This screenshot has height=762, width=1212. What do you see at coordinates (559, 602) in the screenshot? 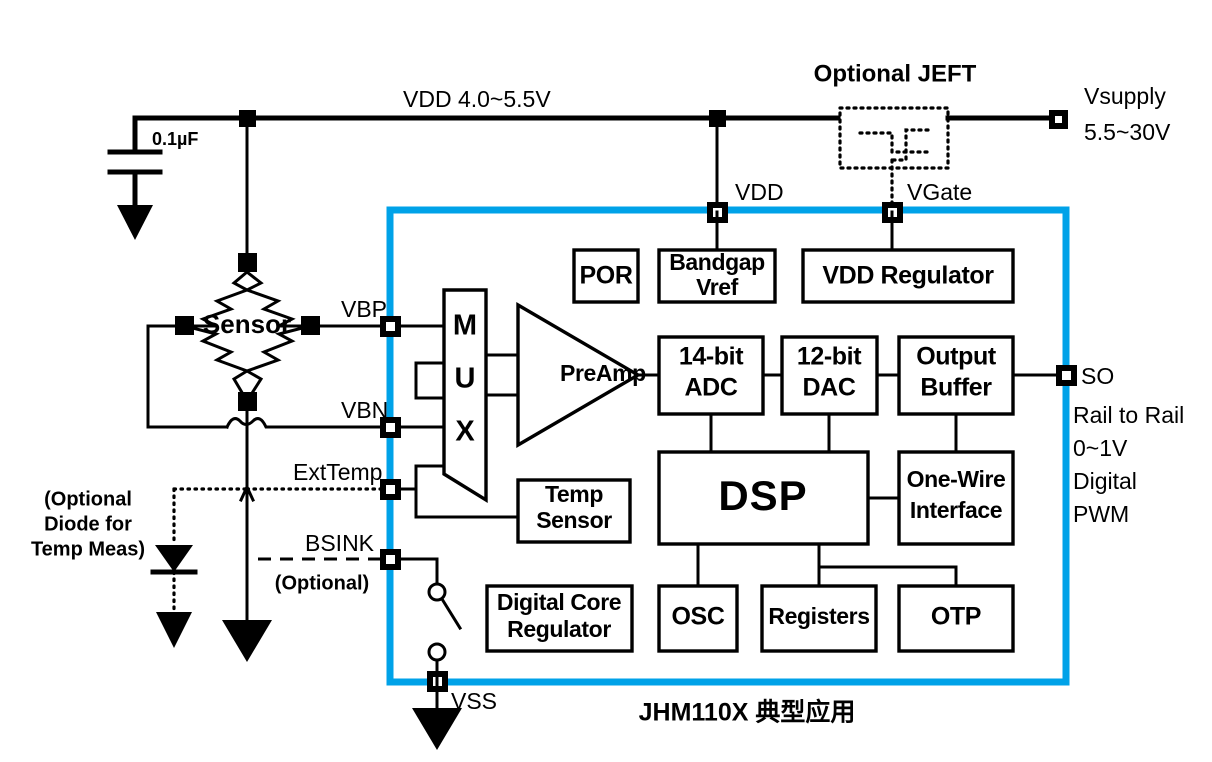
I see `digcorereg-label-line1: Digital Core` at bounding box center [559, 602].